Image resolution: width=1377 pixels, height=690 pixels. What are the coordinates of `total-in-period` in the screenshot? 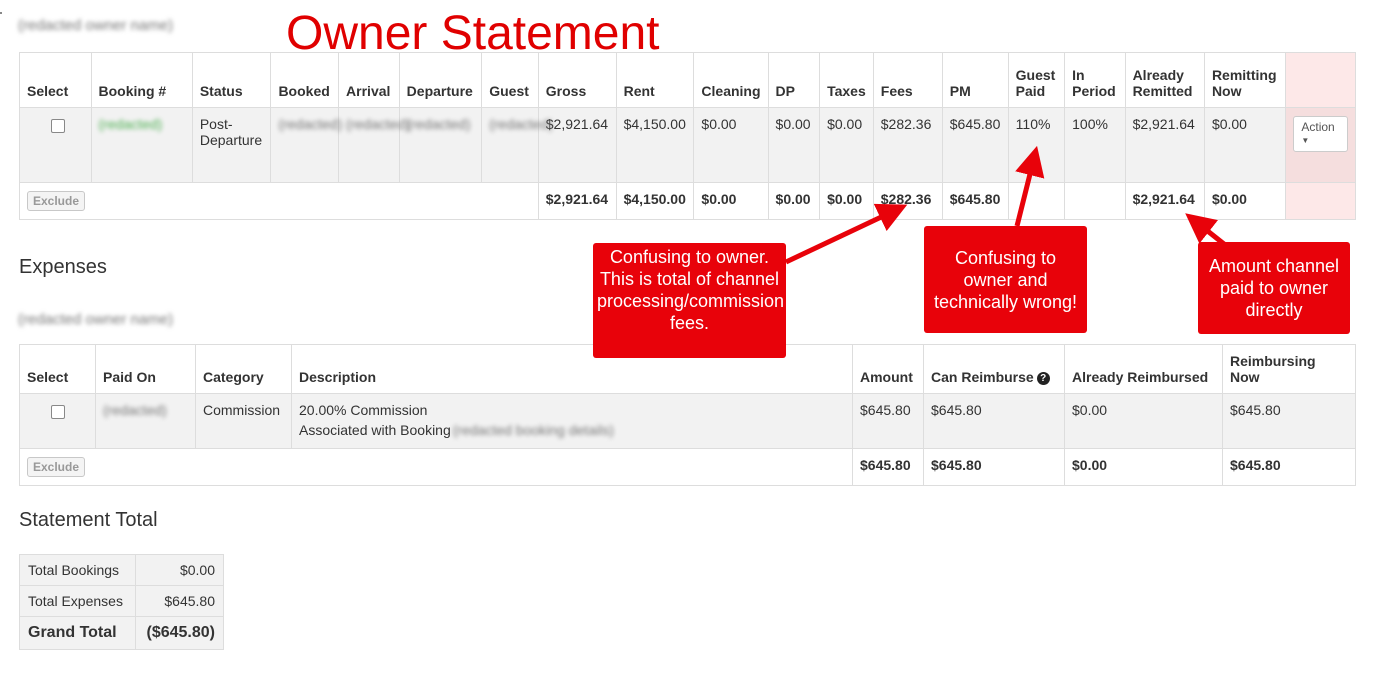 It's located at (1095, 201).